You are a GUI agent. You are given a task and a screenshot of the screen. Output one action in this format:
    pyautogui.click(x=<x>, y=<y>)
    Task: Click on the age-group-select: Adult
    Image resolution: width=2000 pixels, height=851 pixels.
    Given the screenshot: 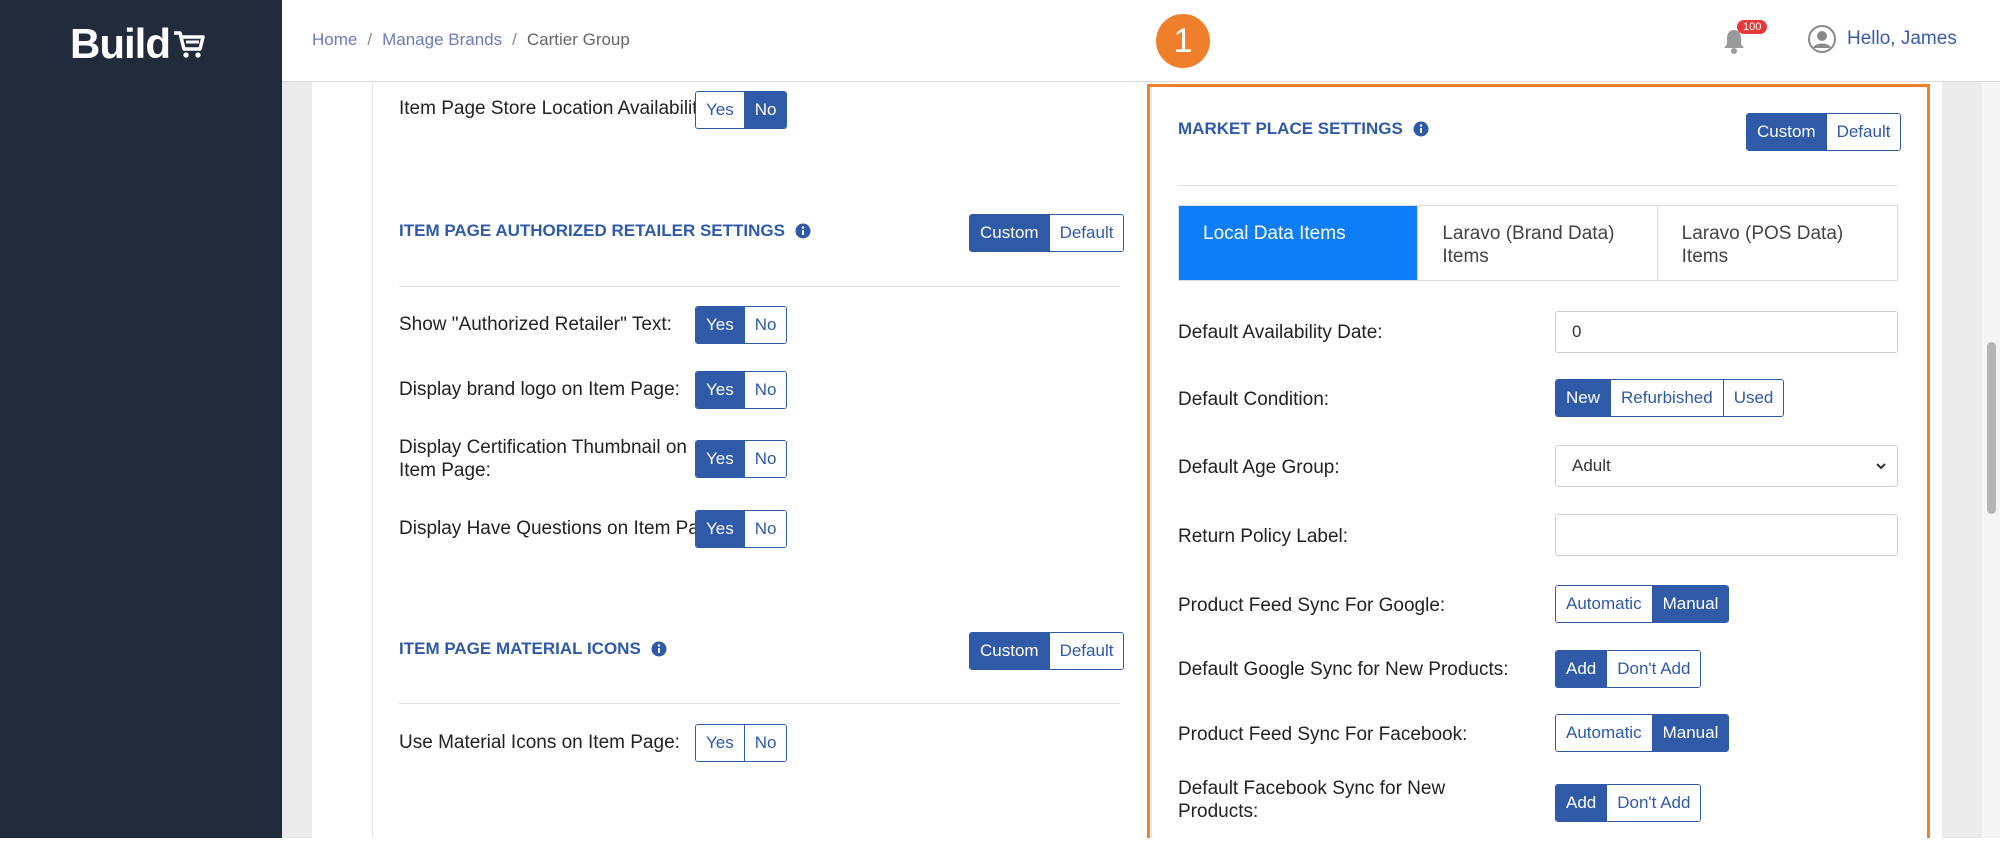 What is the action you would take?
    pyautogui.click(x=1726, y=466)
    